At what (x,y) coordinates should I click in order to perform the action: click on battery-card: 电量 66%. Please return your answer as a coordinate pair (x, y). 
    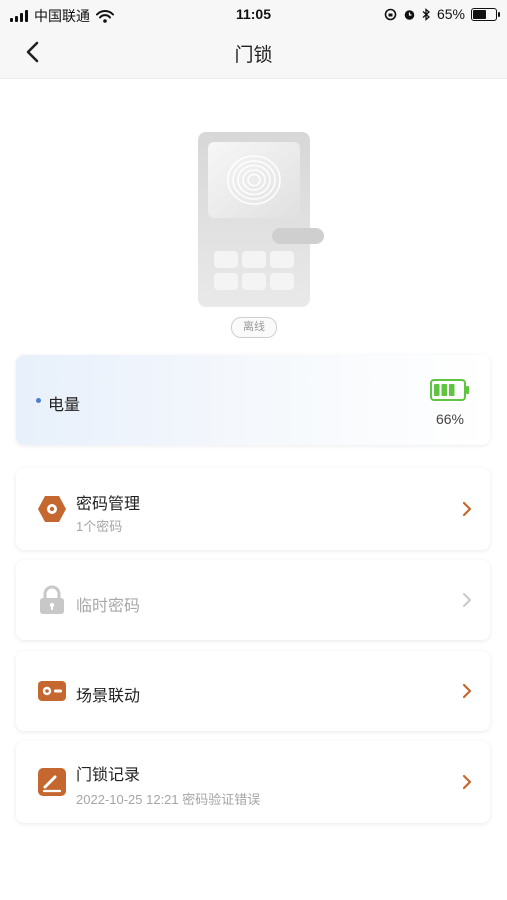
    Looking at the image, I should click on (253, 400).